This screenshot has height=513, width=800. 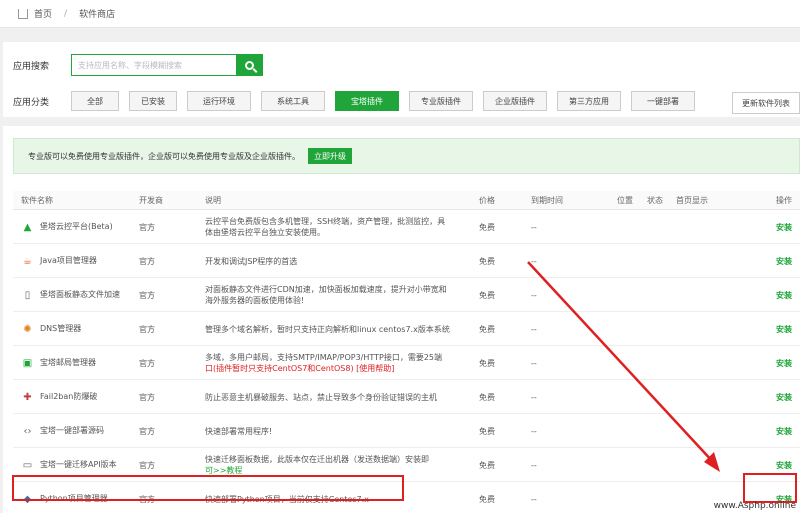 I want to click on search-button, so click(x=249, y=65).